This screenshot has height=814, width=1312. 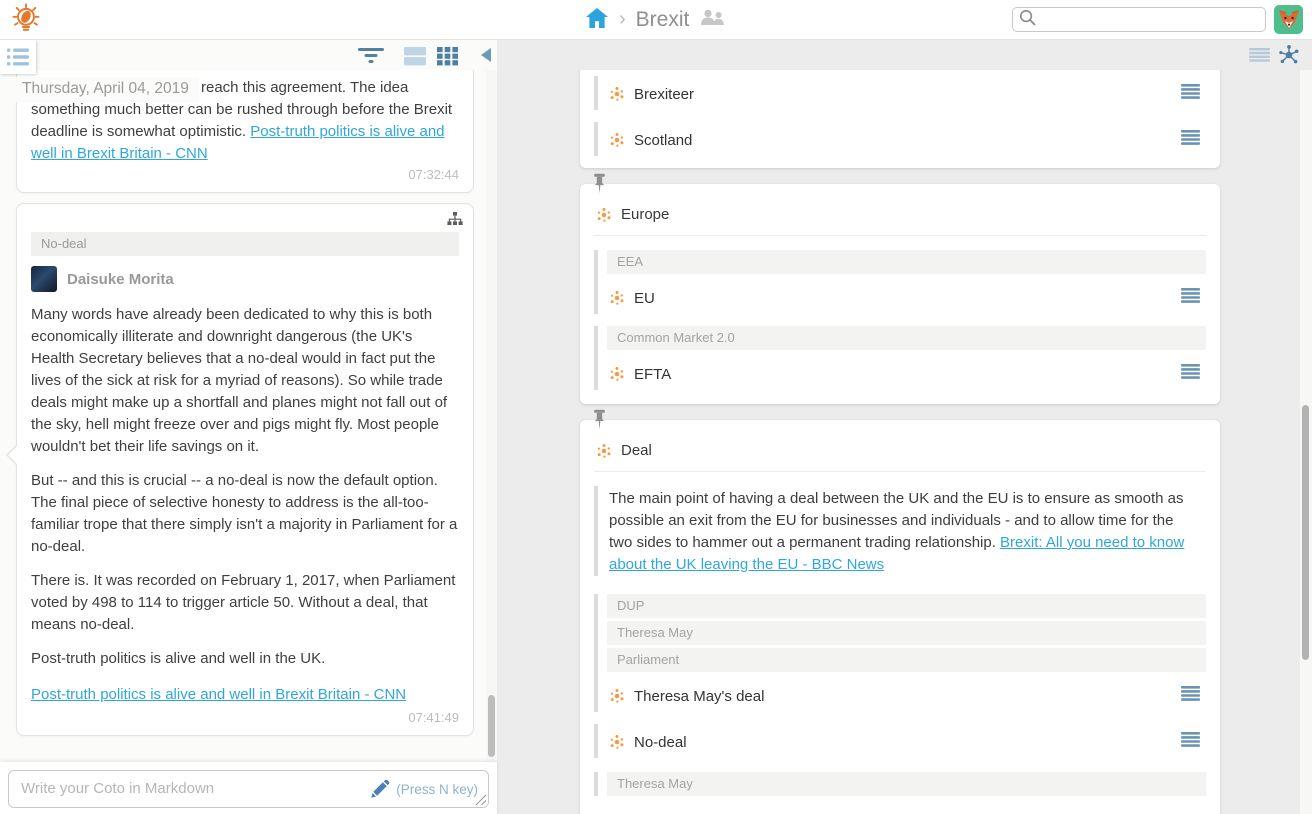 What do you see at coordinates (906, 338) in the screenshot?
I see `sub-cotonoma-bar: Common Market 2.0` at bounding box center [906, 338].